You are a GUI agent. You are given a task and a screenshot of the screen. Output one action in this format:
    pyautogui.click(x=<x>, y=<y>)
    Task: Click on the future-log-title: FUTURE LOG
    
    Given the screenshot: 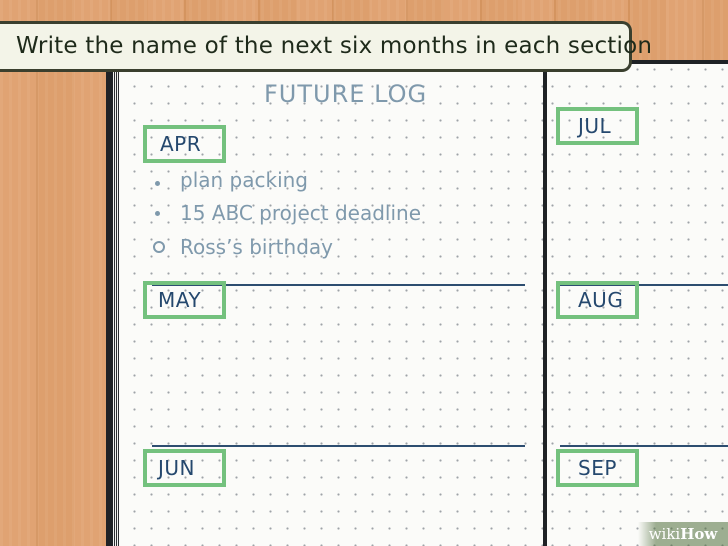 What is the action you would take?
    pyautogui.click(x=346, y=94)
    